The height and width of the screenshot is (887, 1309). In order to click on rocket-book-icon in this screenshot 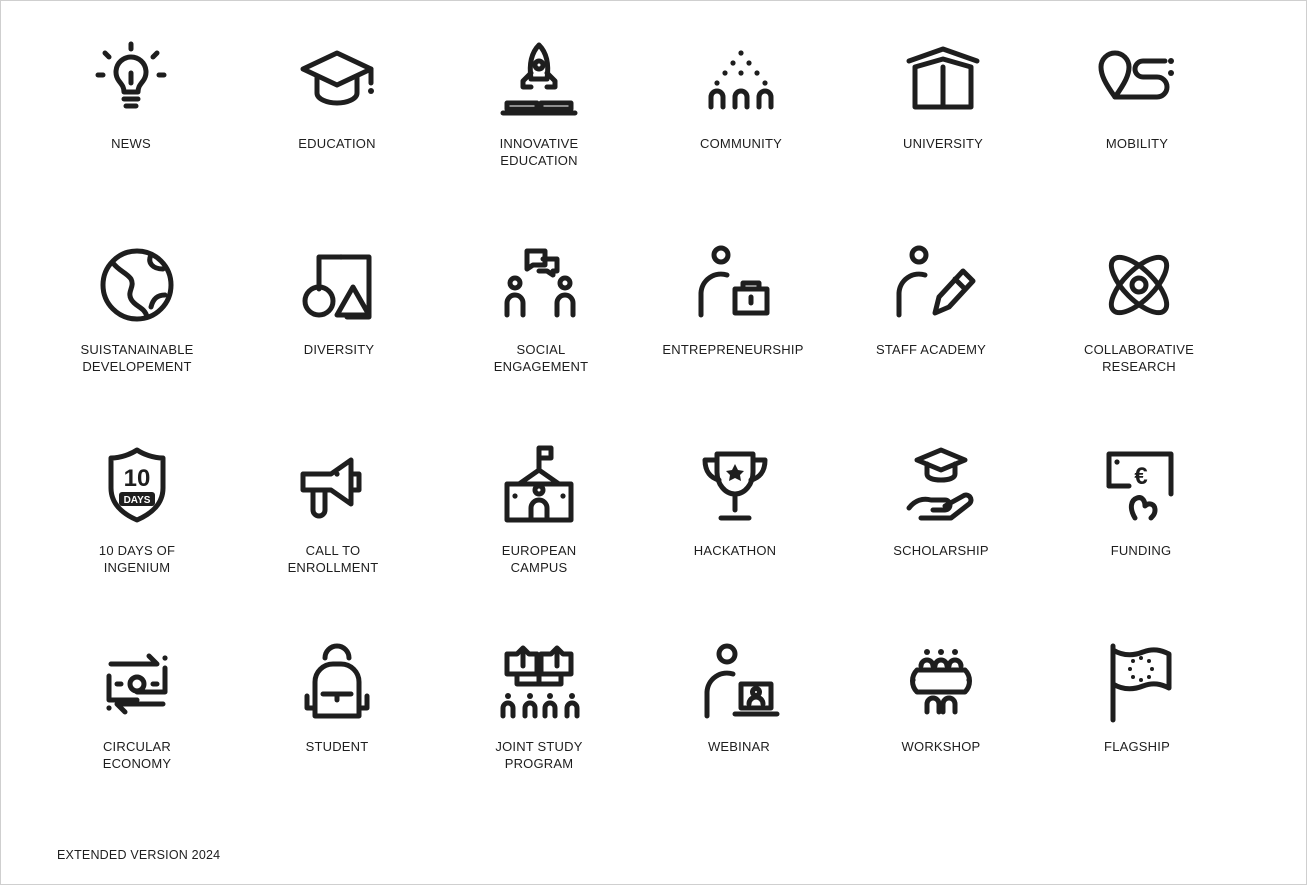, I will do `click(539, 79)`.